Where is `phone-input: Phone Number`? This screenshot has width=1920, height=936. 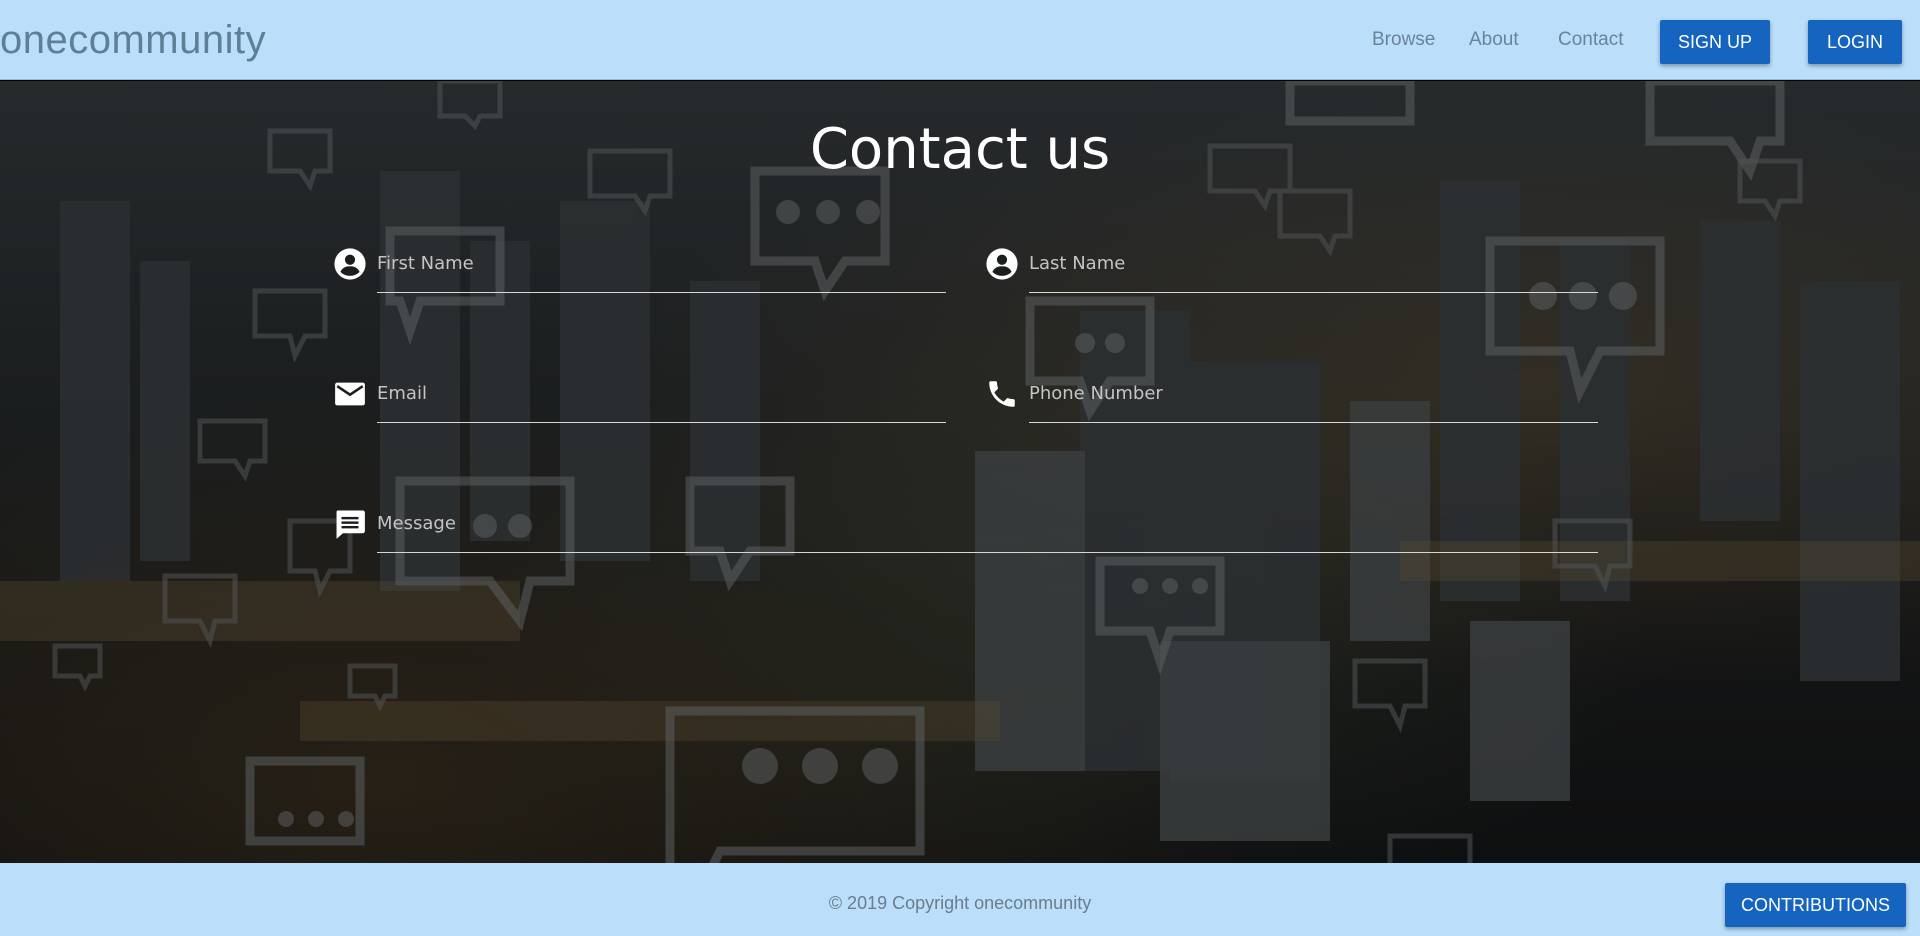 phone-input: Phone Number is located at coordinates (1096, 393).